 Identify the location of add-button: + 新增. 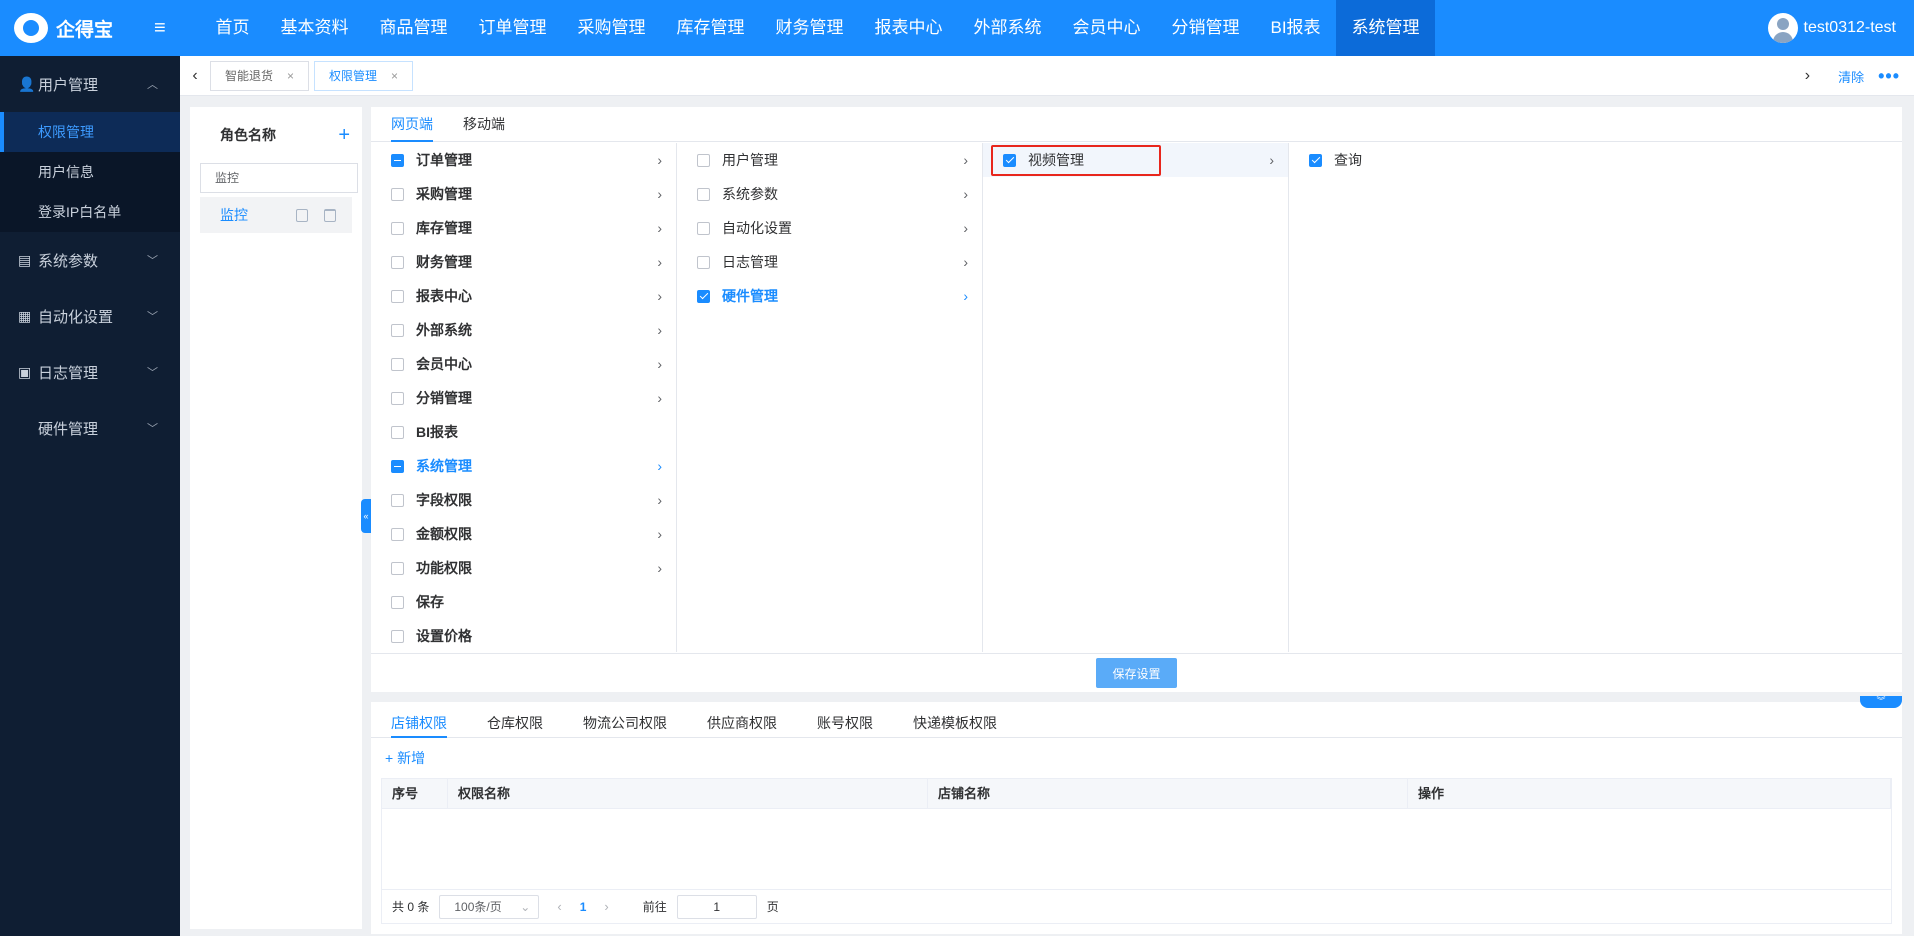
(1136, 758).